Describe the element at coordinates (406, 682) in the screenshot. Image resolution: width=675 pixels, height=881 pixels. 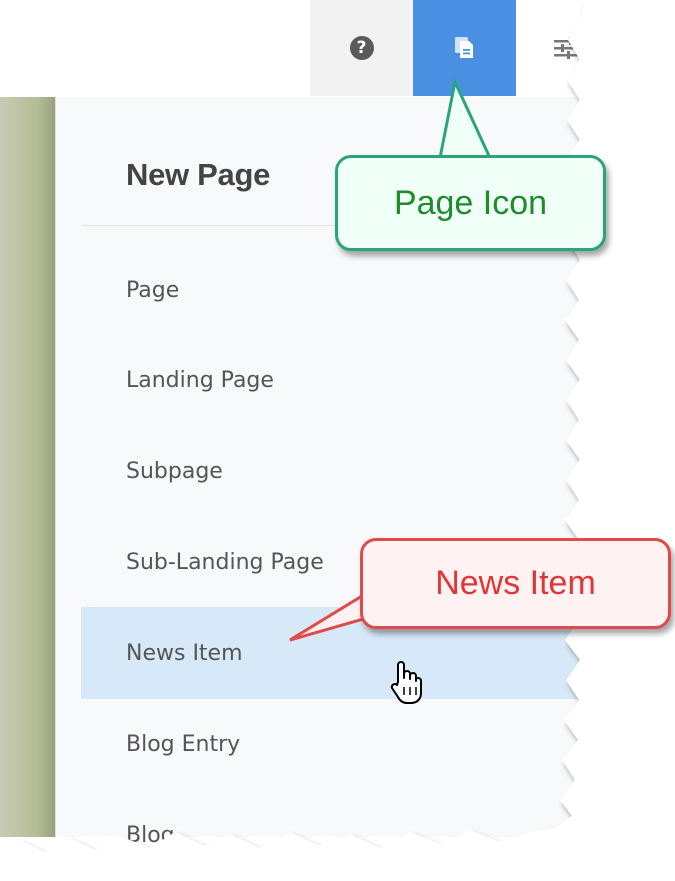
I see `hand-cursor-icon` at that location.